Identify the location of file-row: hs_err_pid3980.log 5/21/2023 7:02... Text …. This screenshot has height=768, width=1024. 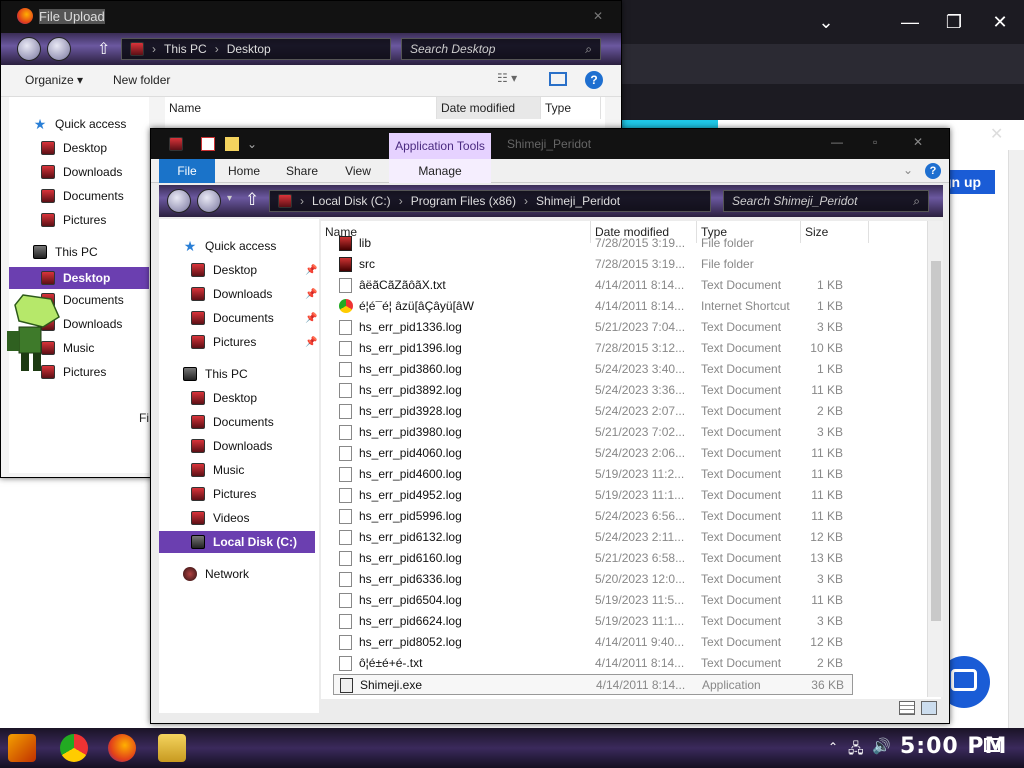
(593, 432).